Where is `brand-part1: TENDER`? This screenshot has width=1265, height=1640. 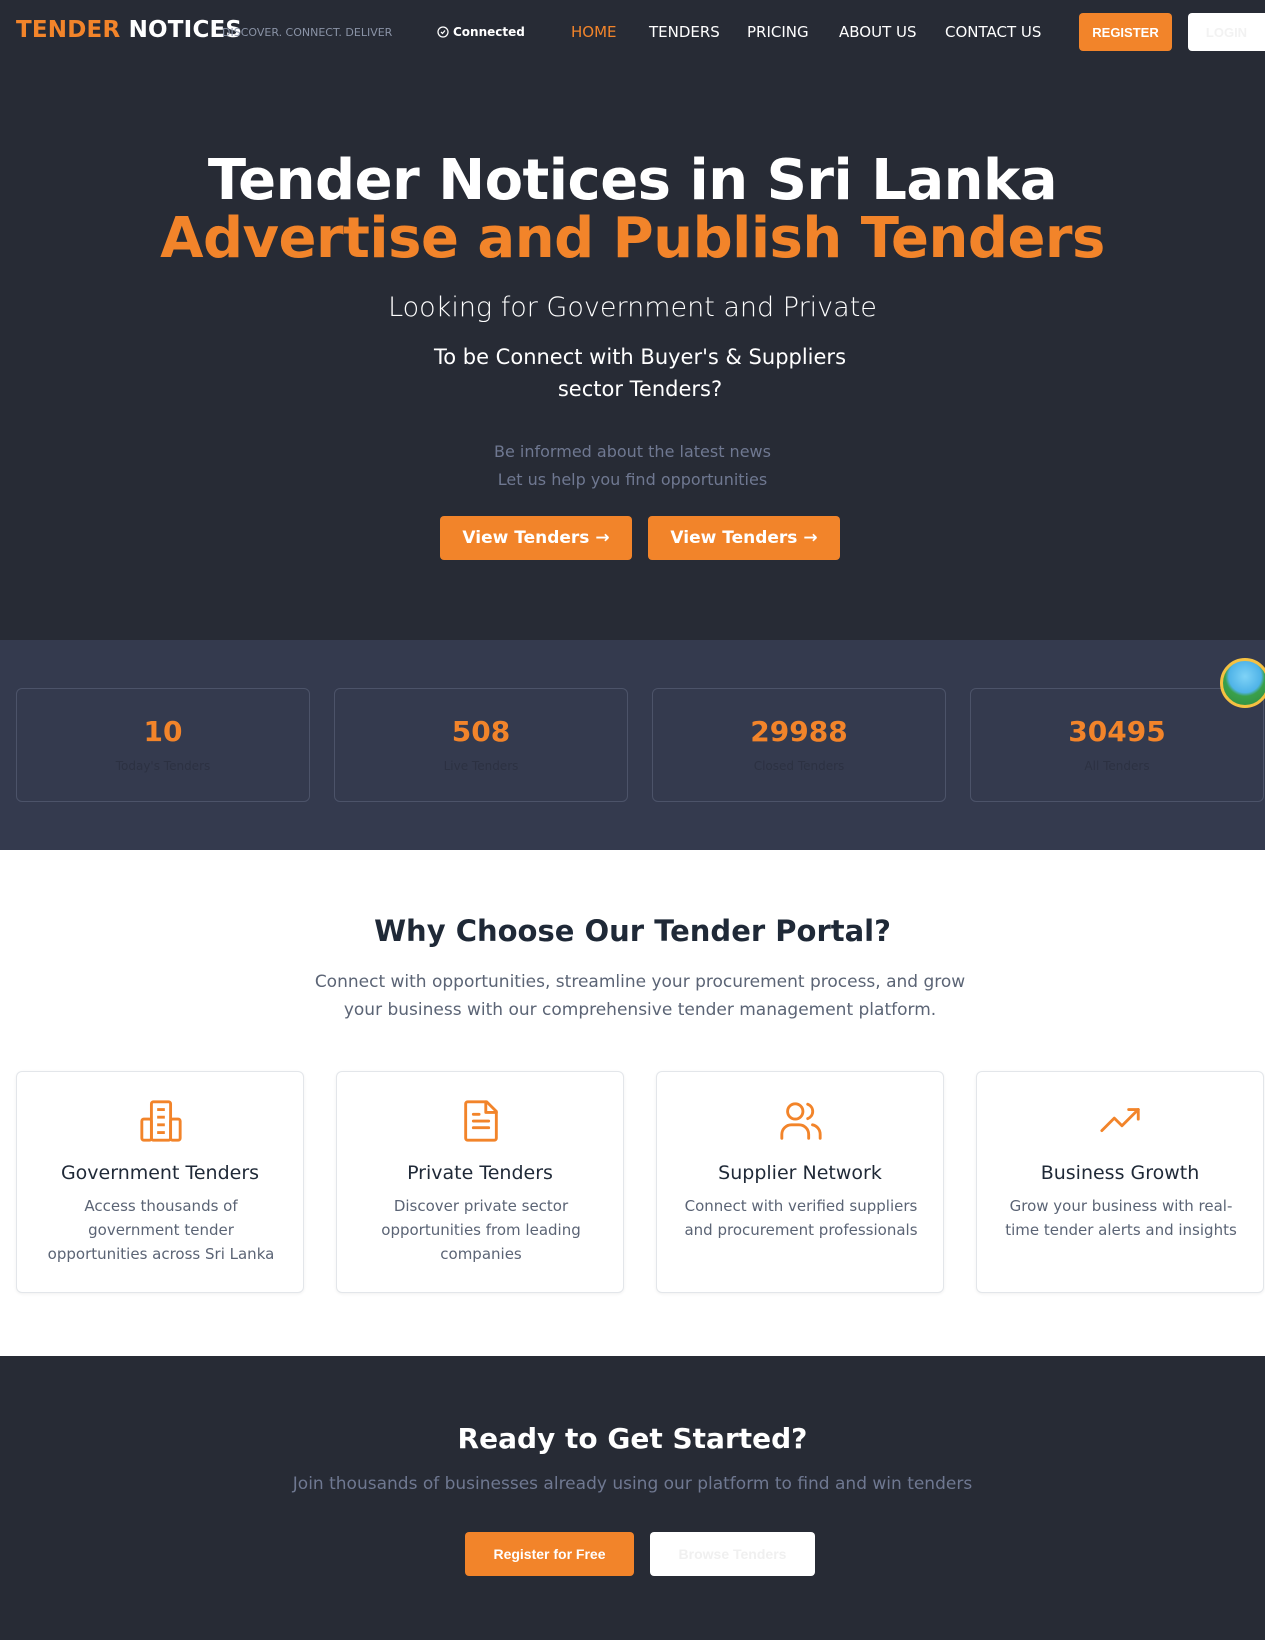 brand-part1: TENDER is located at coordinates (68, 30).